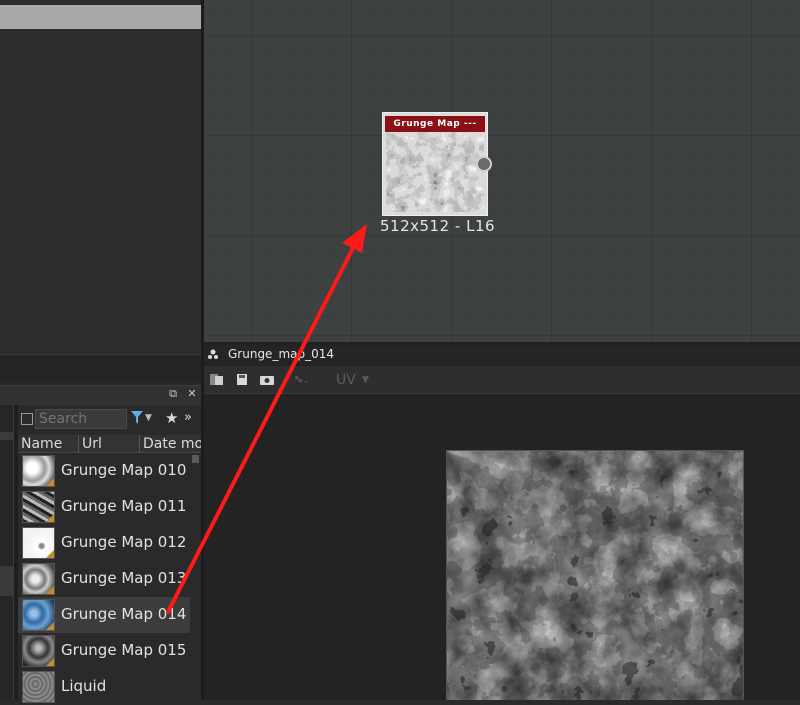 This screenshot has height=705, width=800. Describe the element at coordinates (267, 379) in the screenshot. I see `camera-icon` at that location.